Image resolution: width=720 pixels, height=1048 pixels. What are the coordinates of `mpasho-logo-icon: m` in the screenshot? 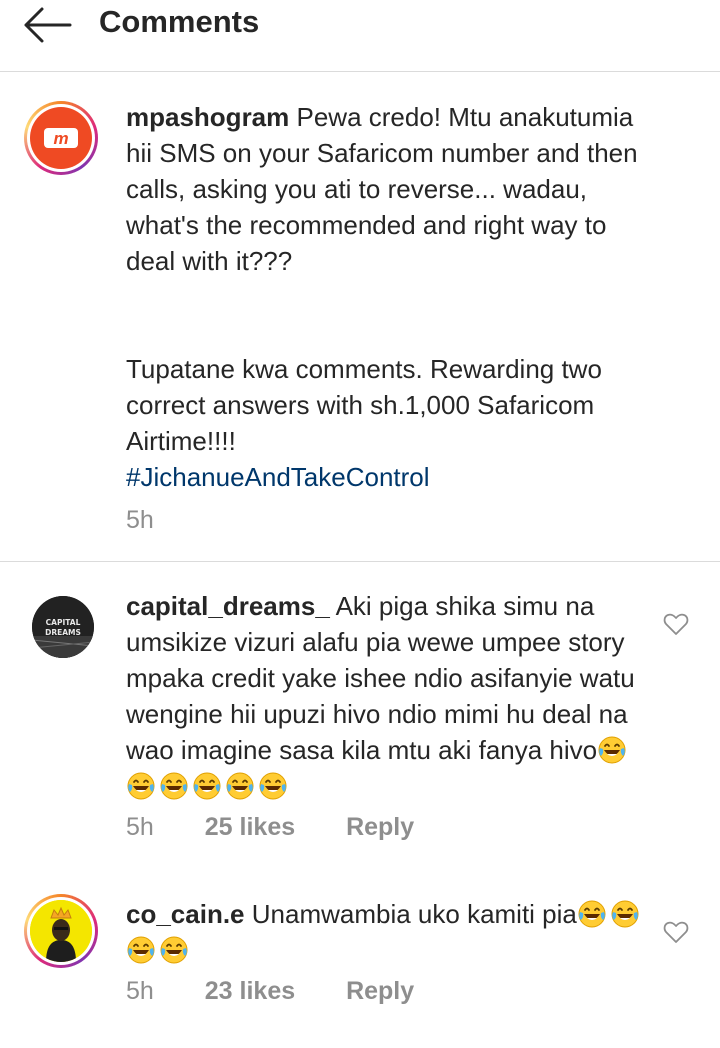 It's located at (61, 138).